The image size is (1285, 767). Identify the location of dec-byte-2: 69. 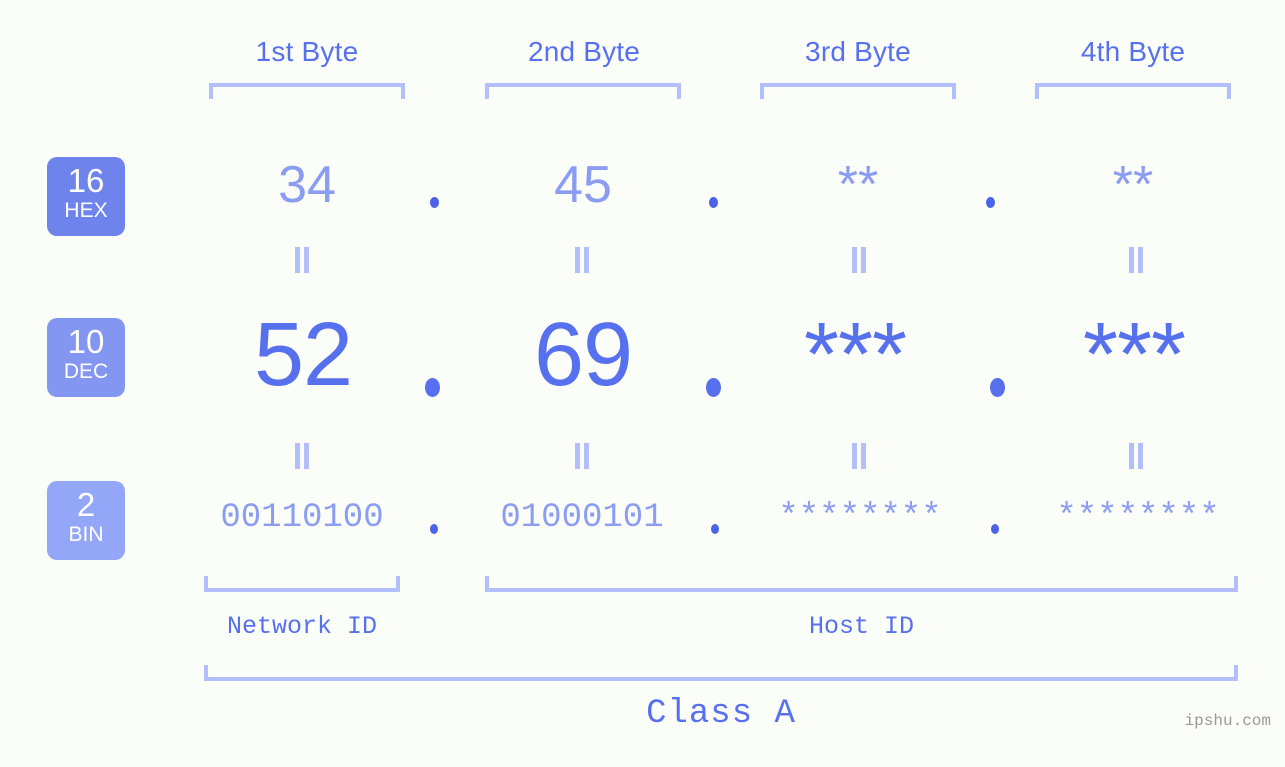
(583, 355).